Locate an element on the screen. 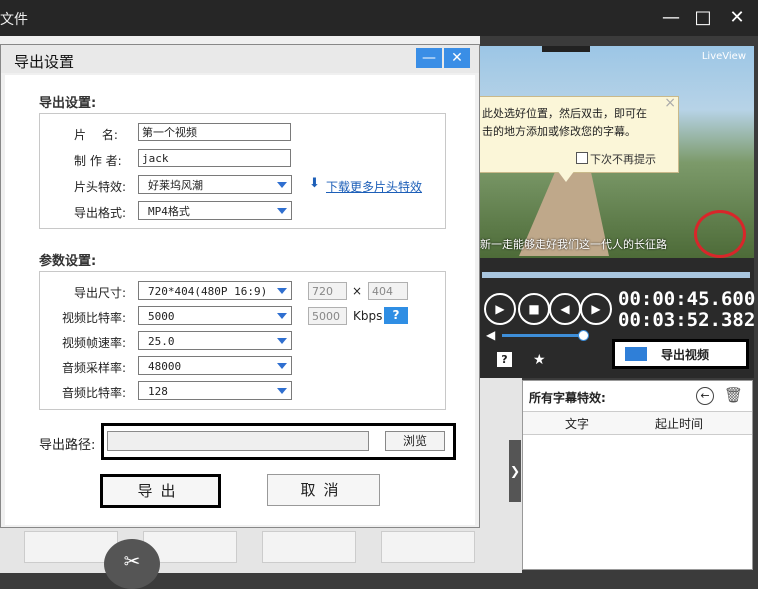 This screenshot has height=589, width=758. subtitle-table-header: 文字 起止时间 is located at coordinates (637, 423).